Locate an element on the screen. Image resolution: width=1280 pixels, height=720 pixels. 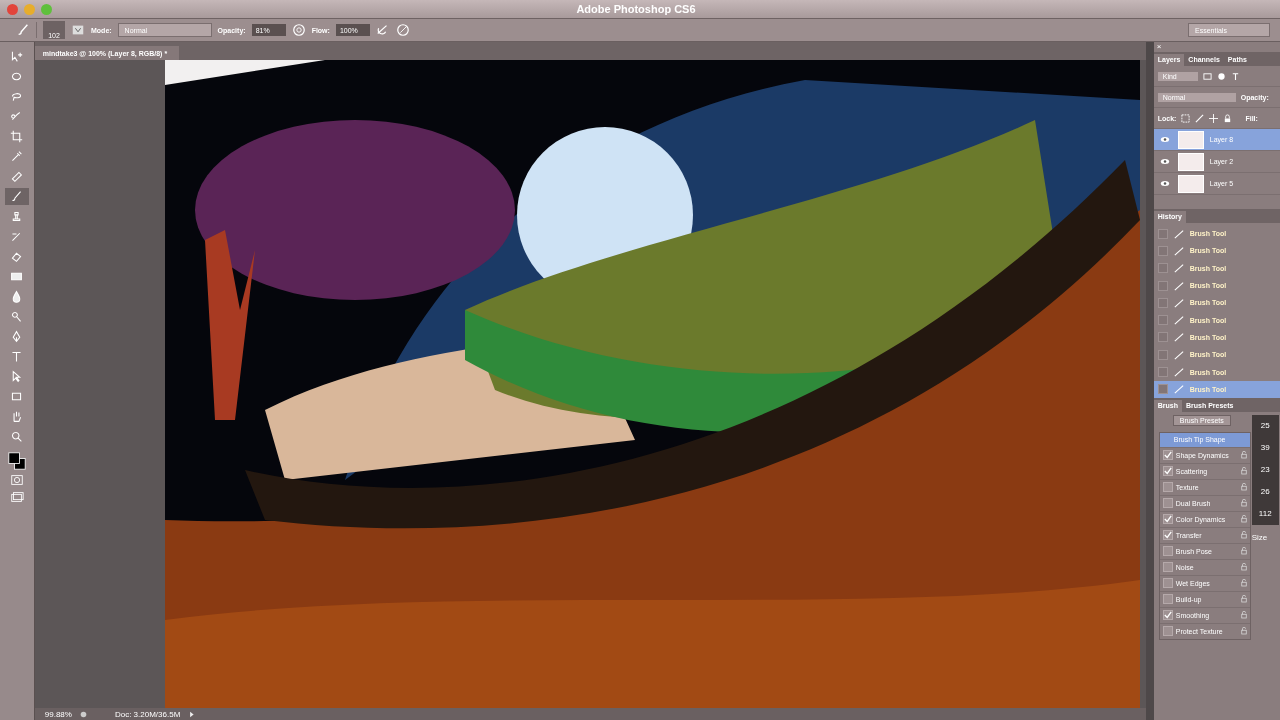
color-swatches-icon is located at coordinates (16, 461).